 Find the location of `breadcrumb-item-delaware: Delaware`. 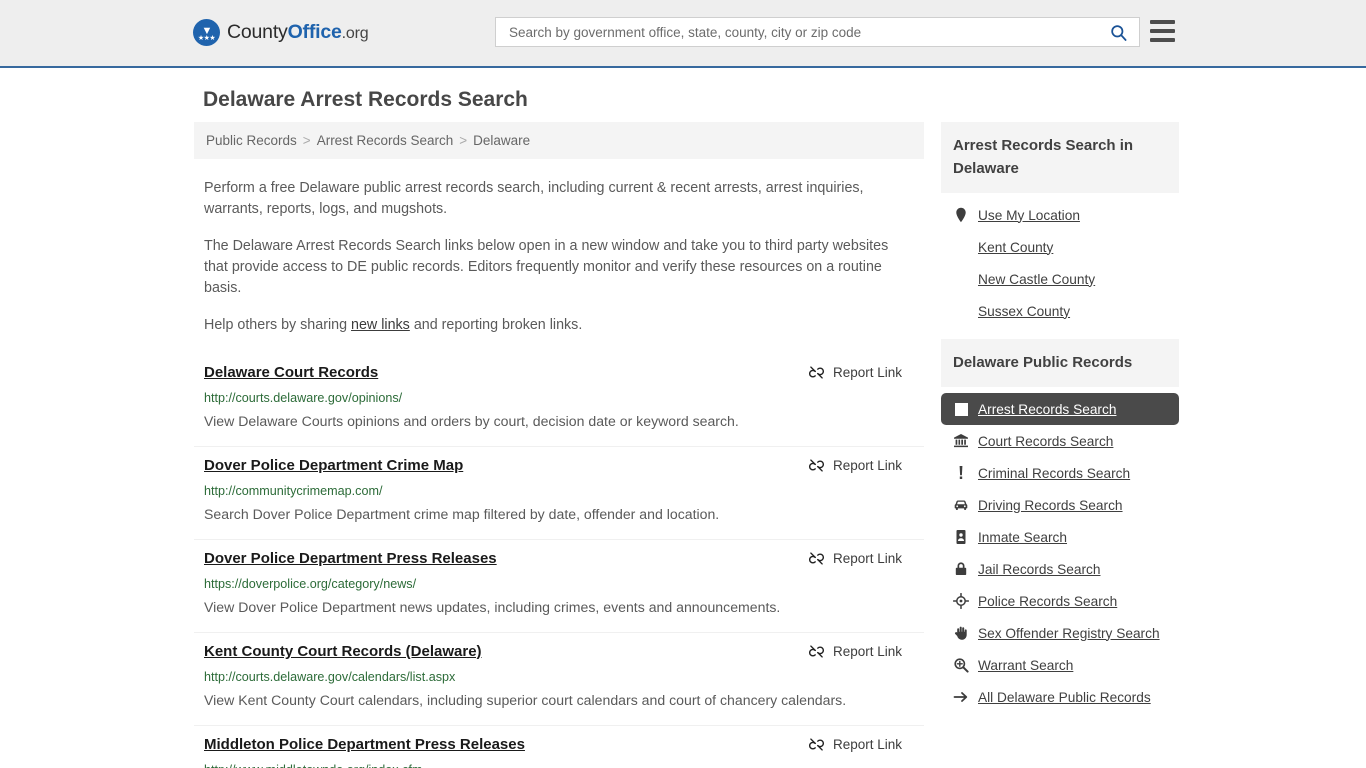

breadcrumb-item-delaware: Delaware is located at coordinates (501, 140).